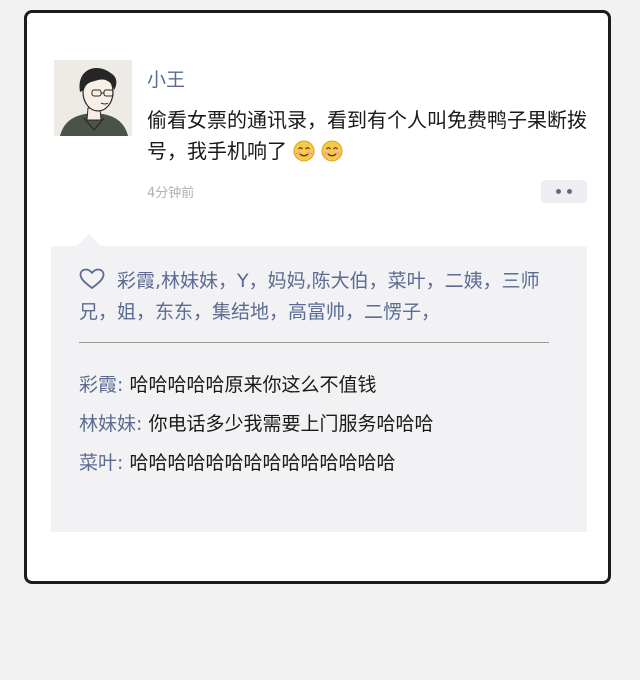  Describe the element at coordinates (564, 191) in the screenshot. I see `more-options-button` at that location.